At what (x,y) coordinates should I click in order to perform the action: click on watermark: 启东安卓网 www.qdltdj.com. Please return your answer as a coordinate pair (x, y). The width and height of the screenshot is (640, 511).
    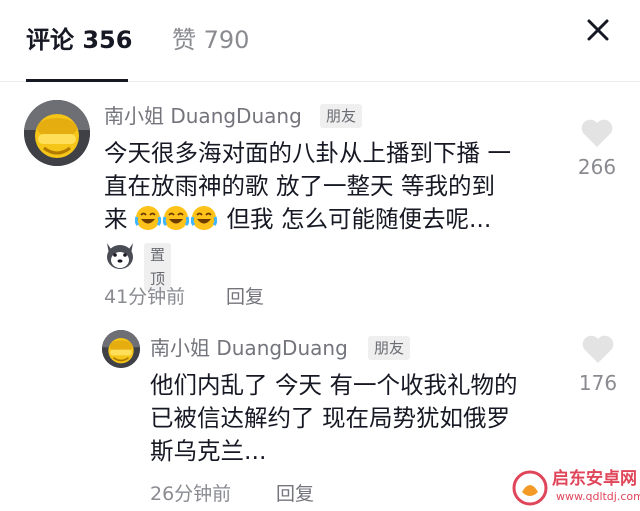
    Looking at the image, I should click on (576, 488).